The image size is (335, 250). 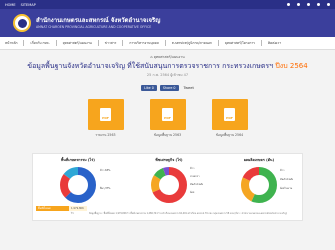 What do you see at coordinates (318, 4) in the screenshot?
I see `search-icon` at bounding box center [318, 4].